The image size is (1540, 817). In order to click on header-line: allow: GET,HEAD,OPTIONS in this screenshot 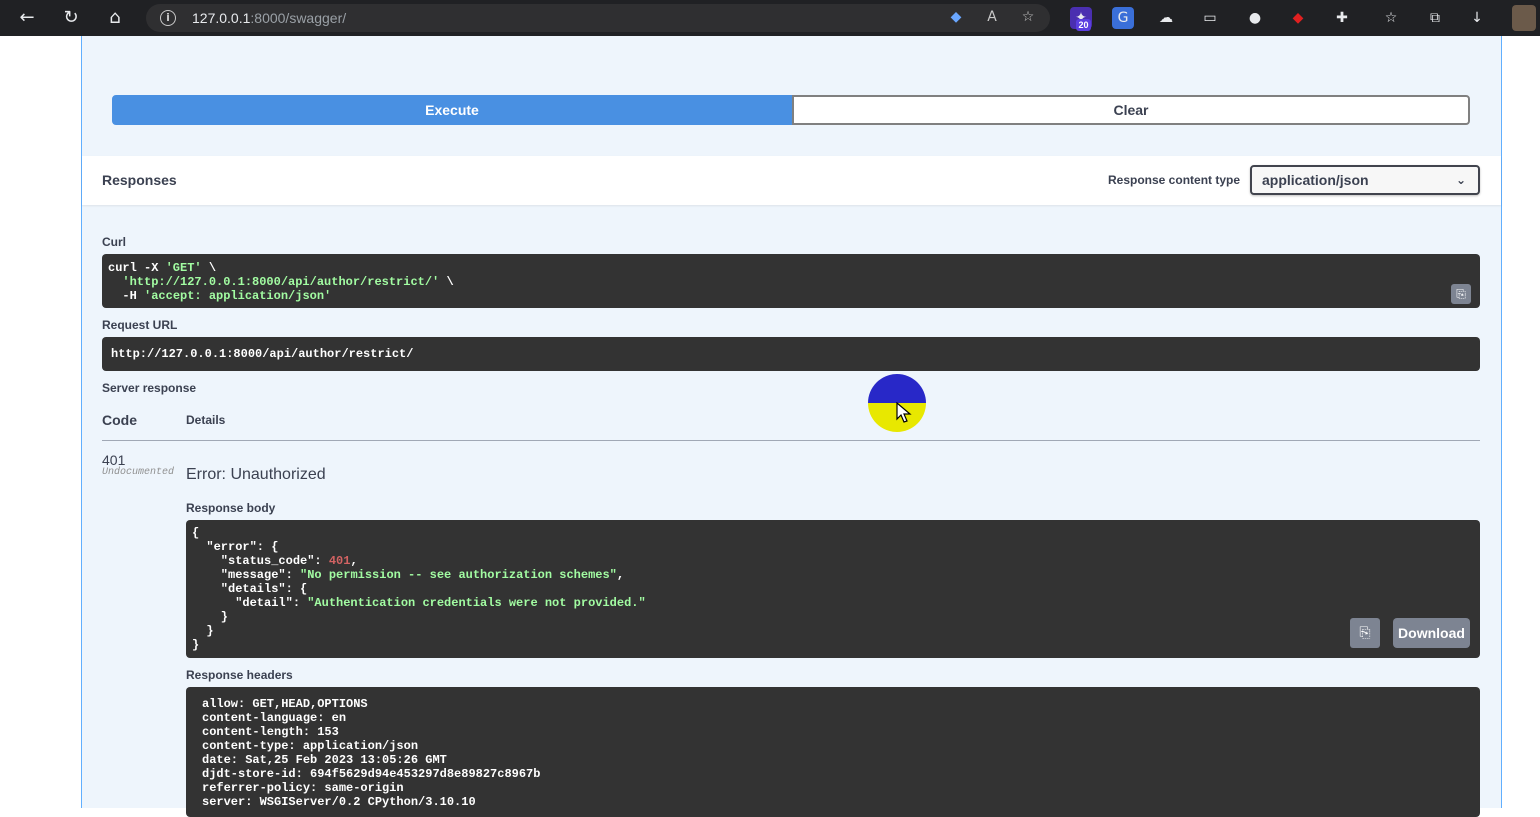, I will do `click(285, 704)`.